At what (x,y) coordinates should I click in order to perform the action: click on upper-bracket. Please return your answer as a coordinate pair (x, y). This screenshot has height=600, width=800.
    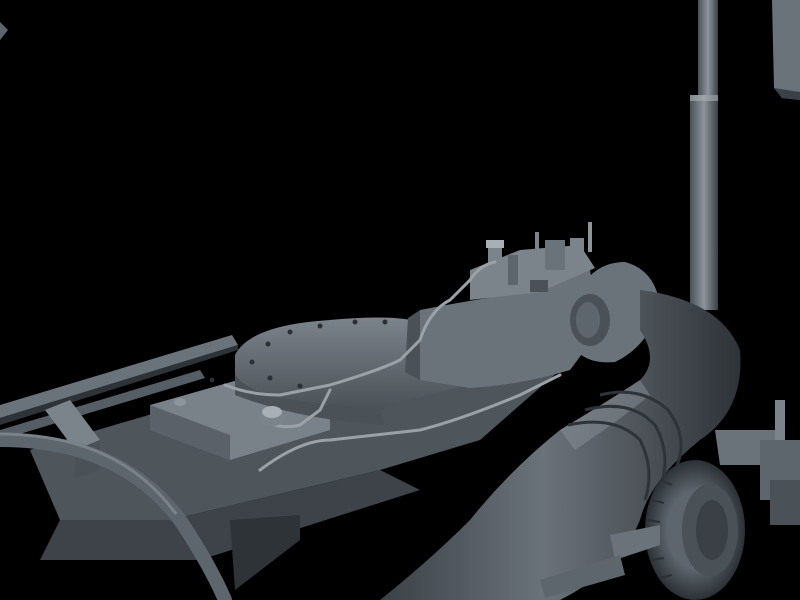
    Looking at the image, I should click on (786, 50).